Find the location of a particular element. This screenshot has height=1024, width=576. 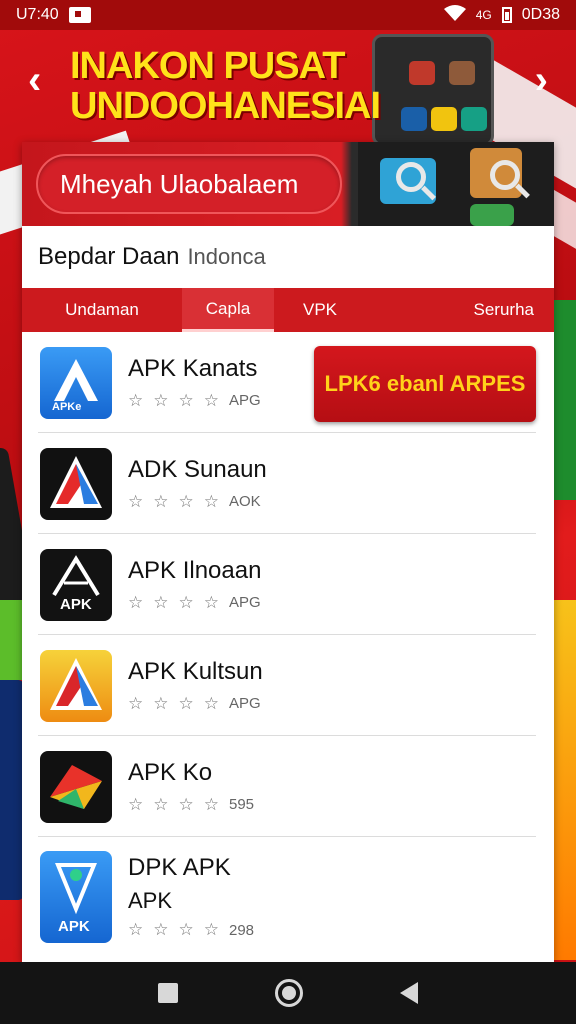

list-item: APK Kultsun ☆ ☆ ☆ ☆ APG is located at coordinates (288, 685).